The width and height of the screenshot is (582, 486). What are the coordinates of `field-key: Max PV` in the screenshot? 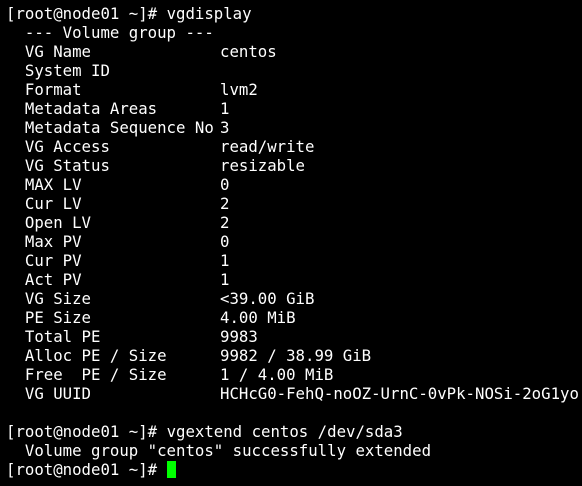 It's located at (44, 241).